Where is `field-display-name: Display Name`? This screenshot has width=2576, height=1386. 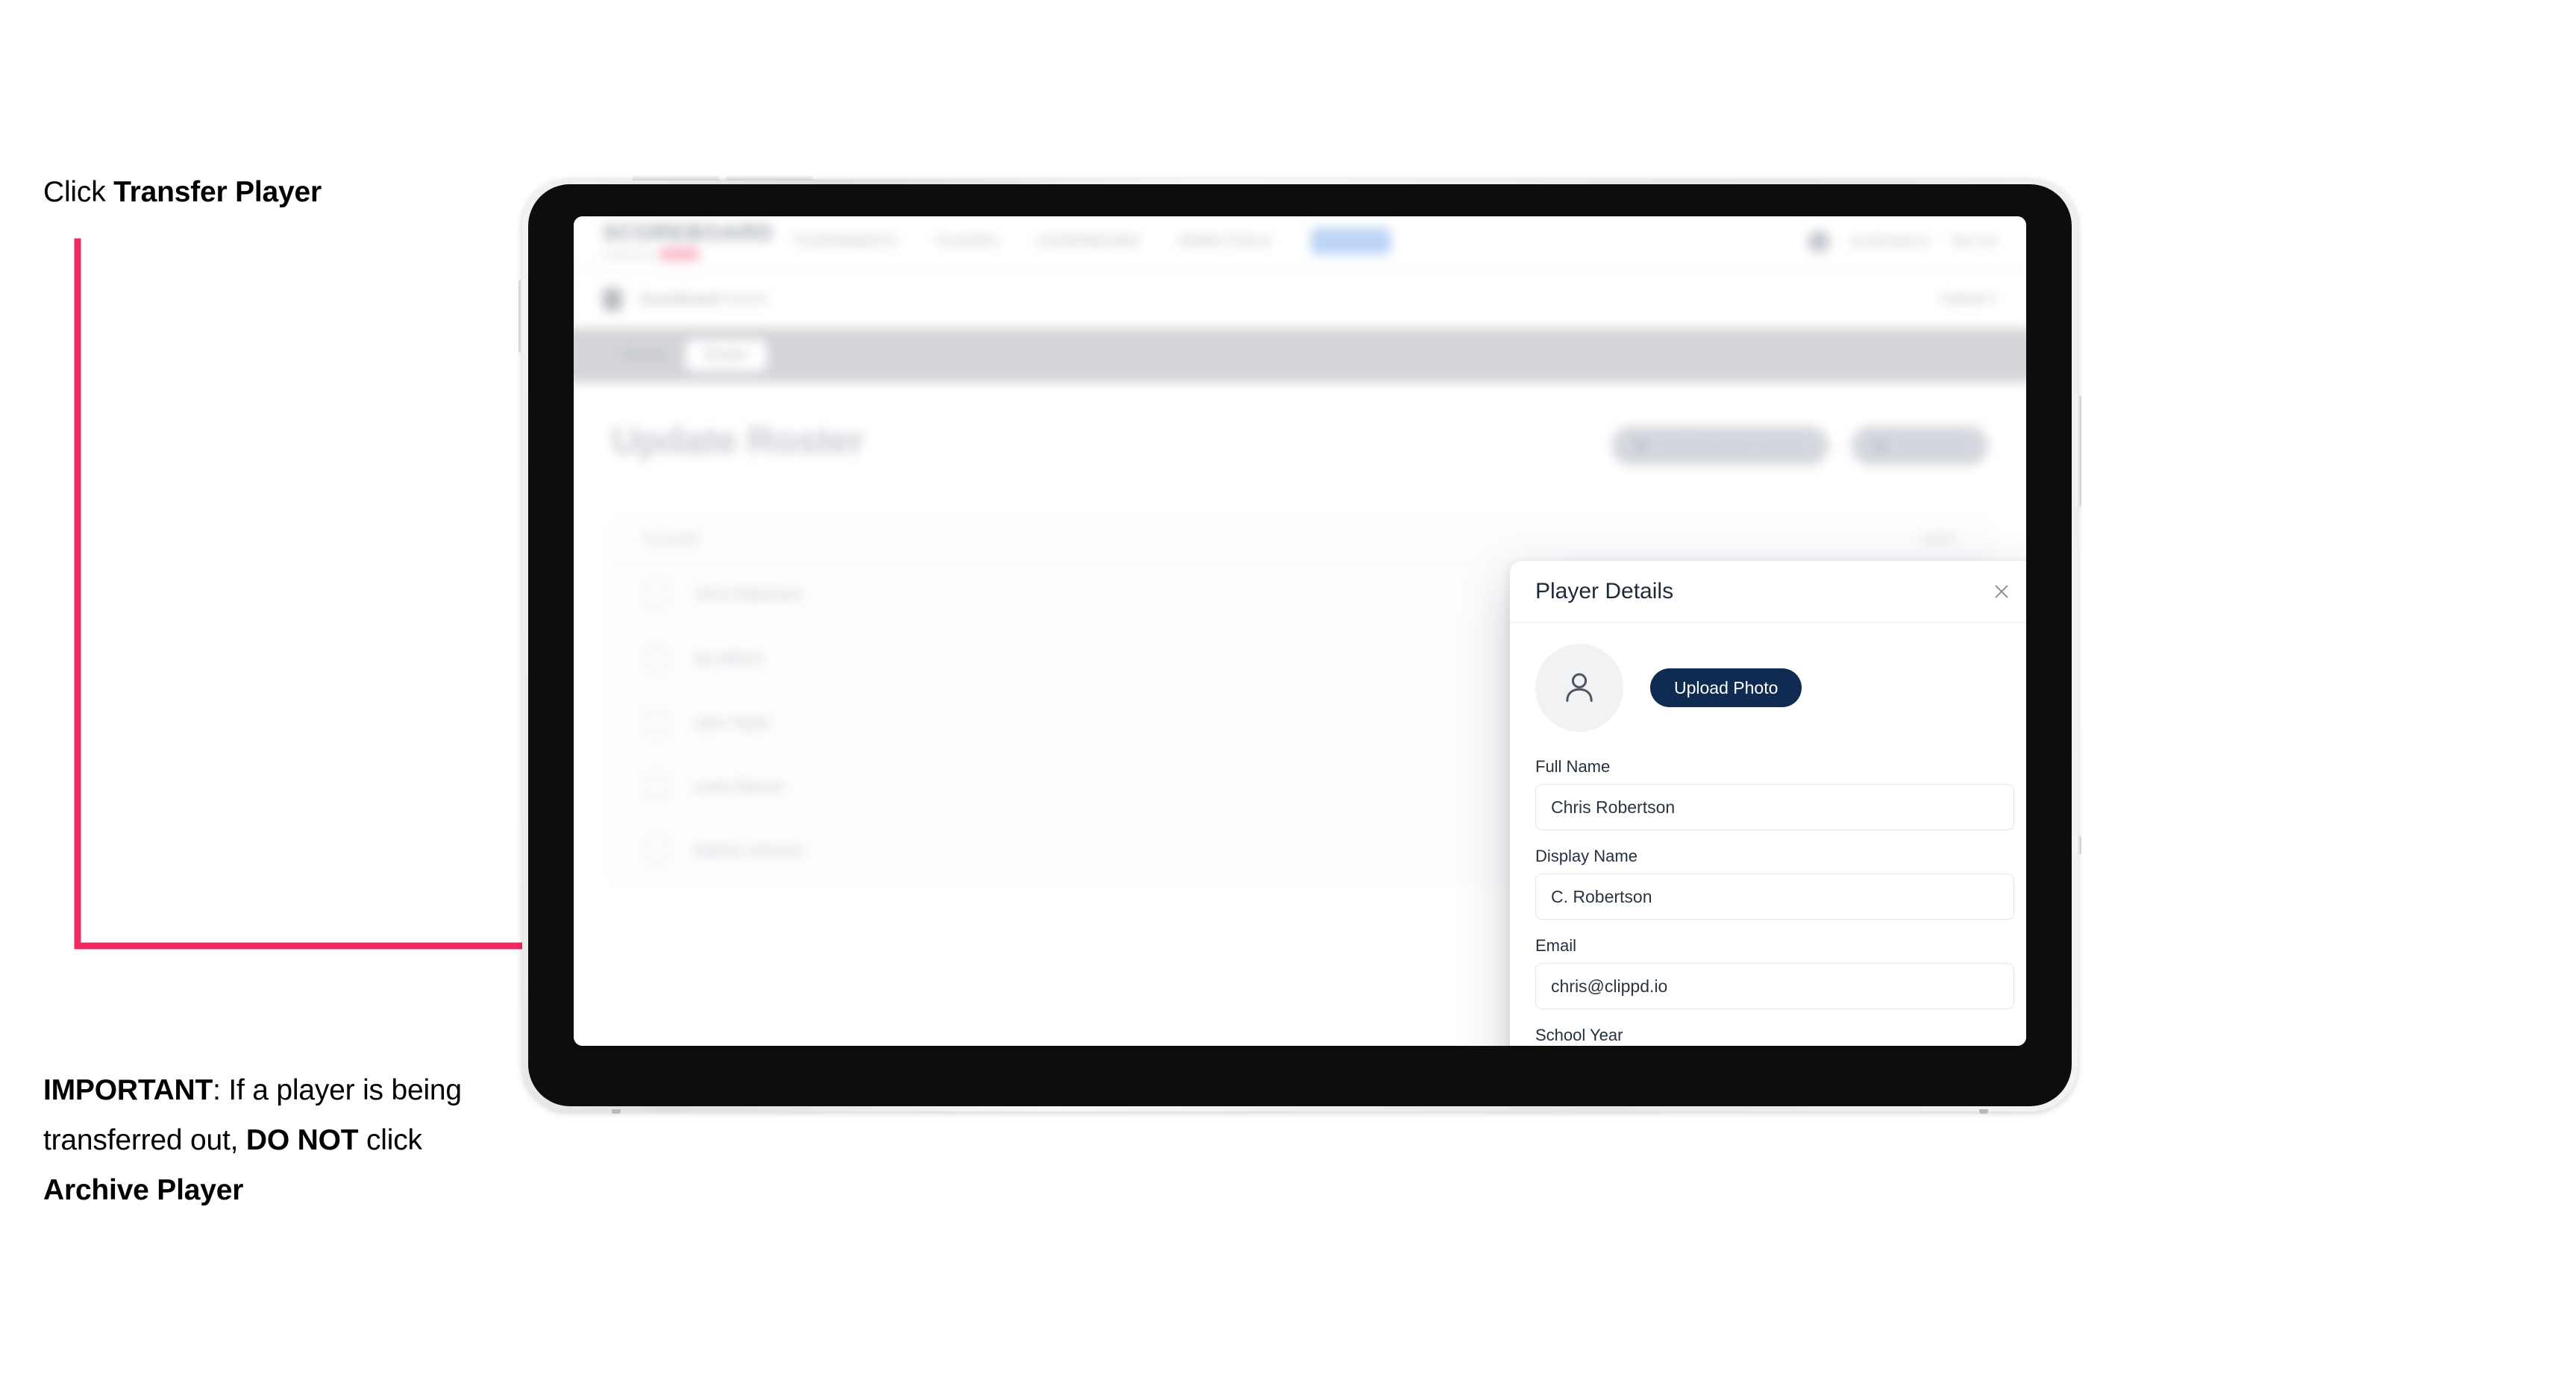 field-display-name: Display Name is located at coordinates (1774, 884).